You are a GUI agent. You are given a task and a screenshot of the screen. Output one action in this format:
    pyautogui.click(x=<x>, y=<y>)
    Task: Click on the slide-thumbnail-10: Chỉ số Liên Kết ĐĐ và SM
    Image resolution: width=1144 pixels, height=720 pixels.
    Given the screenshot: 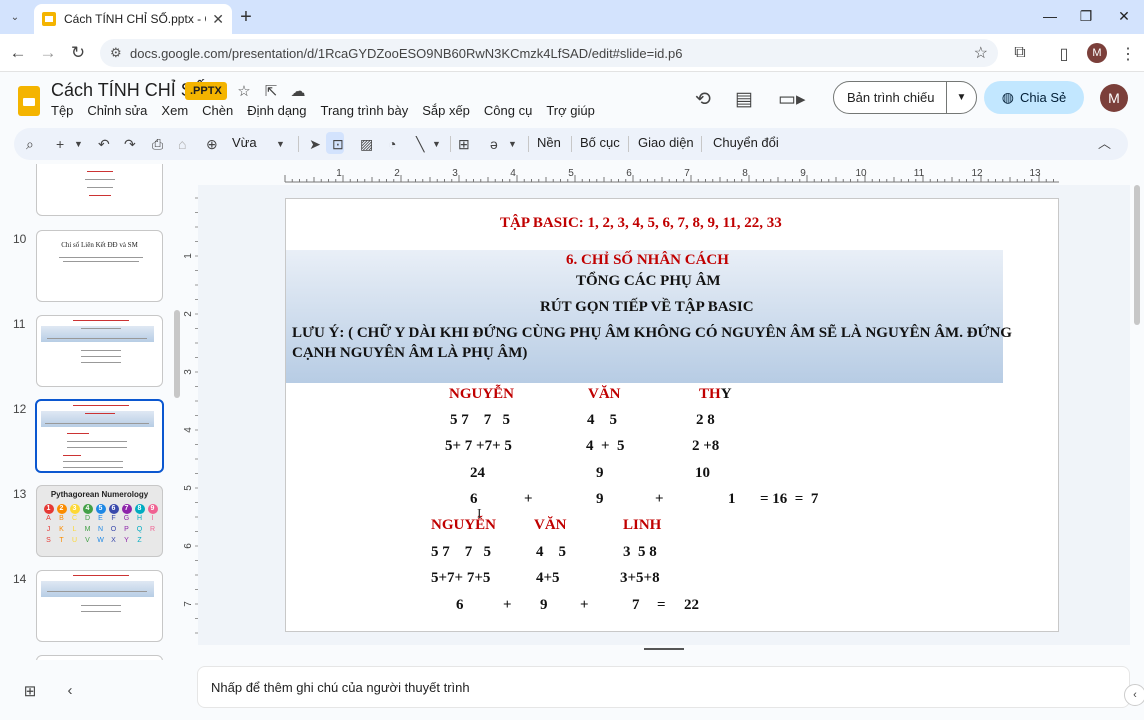 What is the action you would take?
    pyautogui.click(x=99, y=266)
    